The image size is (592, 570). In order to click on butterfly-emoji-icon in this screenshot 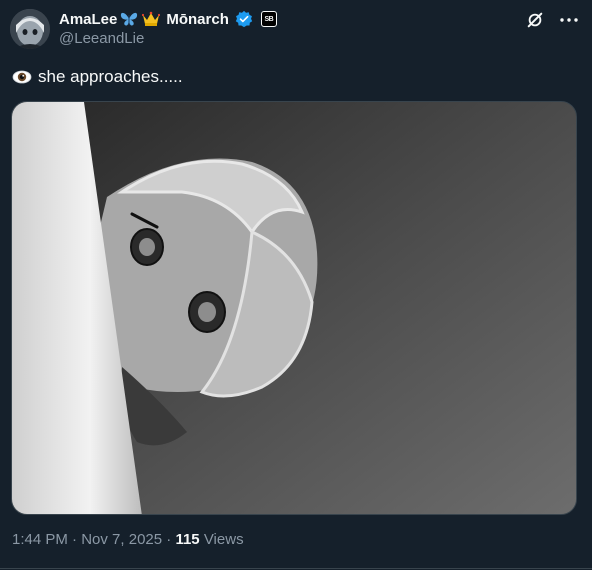, I will do `click(129, 19)`.